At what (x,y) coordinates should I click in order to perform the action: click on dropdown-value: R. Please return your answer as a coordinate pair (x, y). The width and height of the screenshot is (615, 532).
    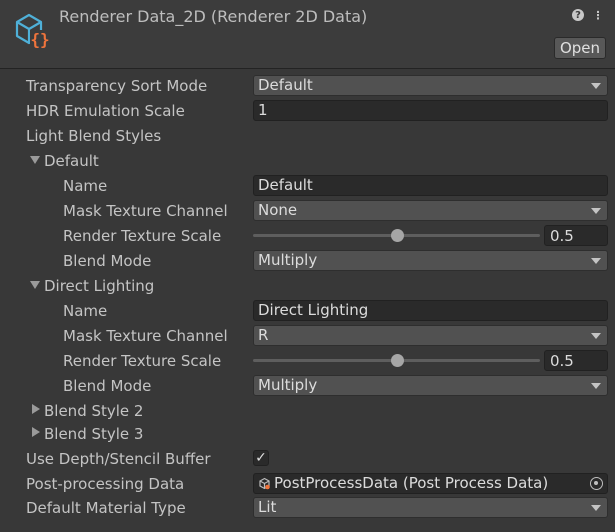
    Looking at the image, I should click on (263, 335).